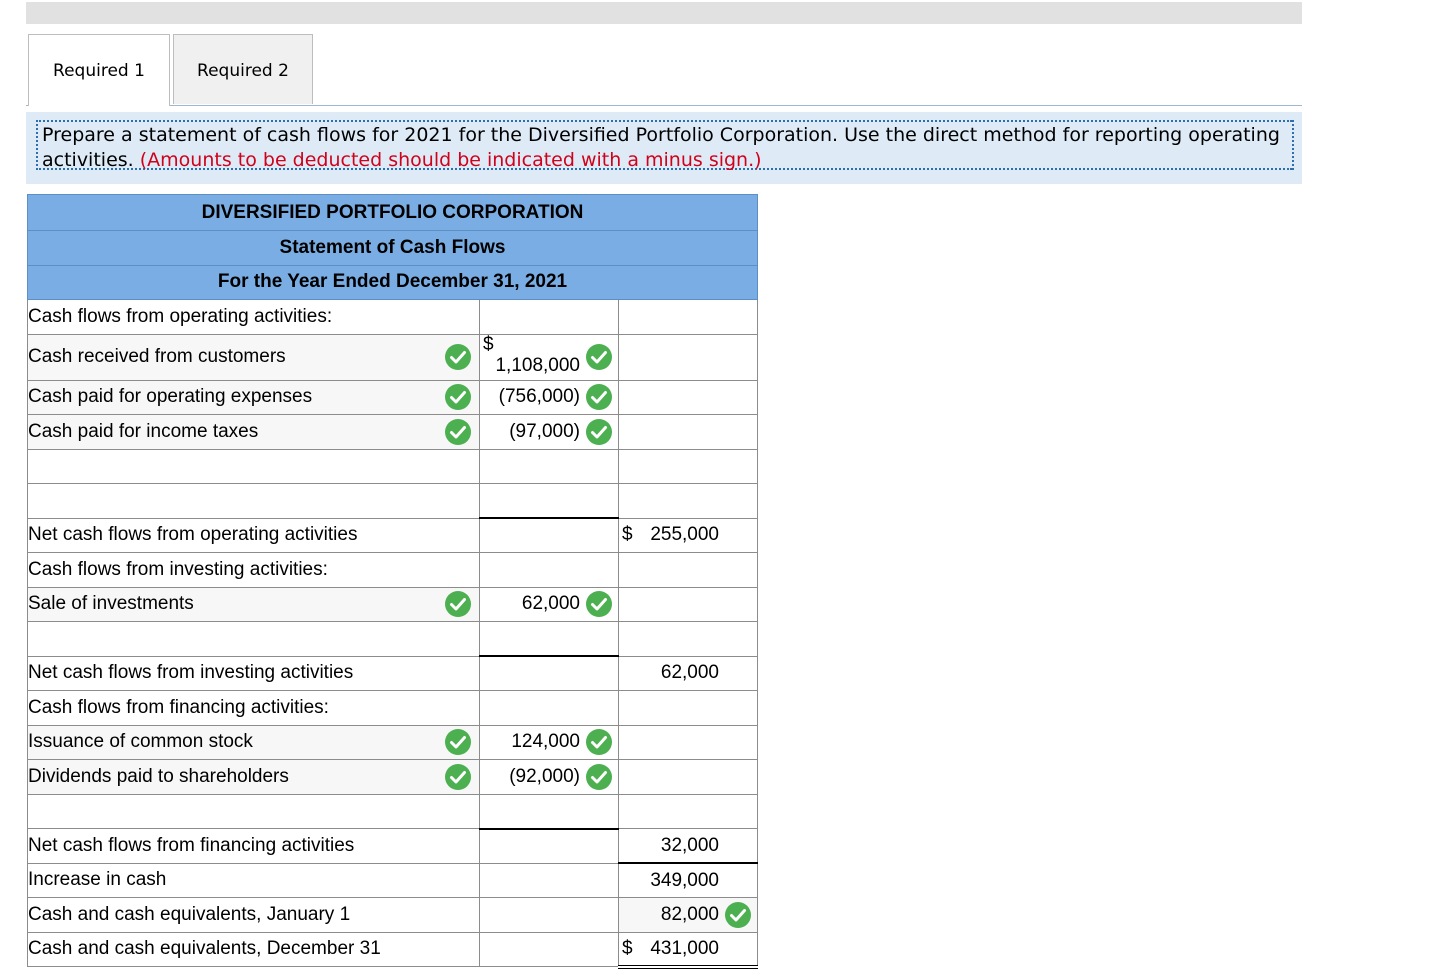 This screenshot has height=978, width=1452. What do you see at coordinates (253, 880) in the screenshot?
I see `increase-label: Increase in cash` at bounding box center [253, 880].